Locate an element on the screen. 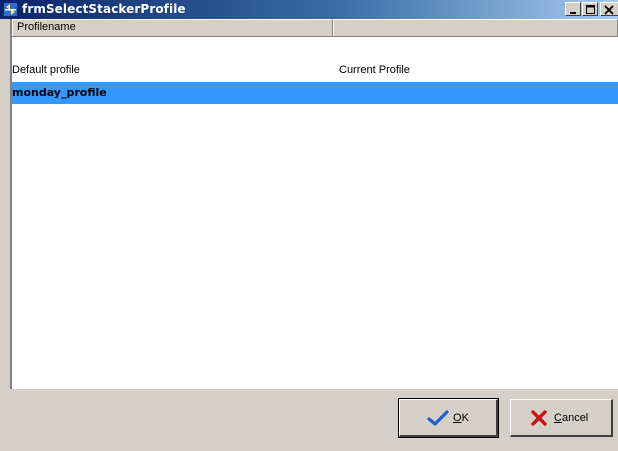  profile-status: Current Profile is located at coordinates (374, 70).